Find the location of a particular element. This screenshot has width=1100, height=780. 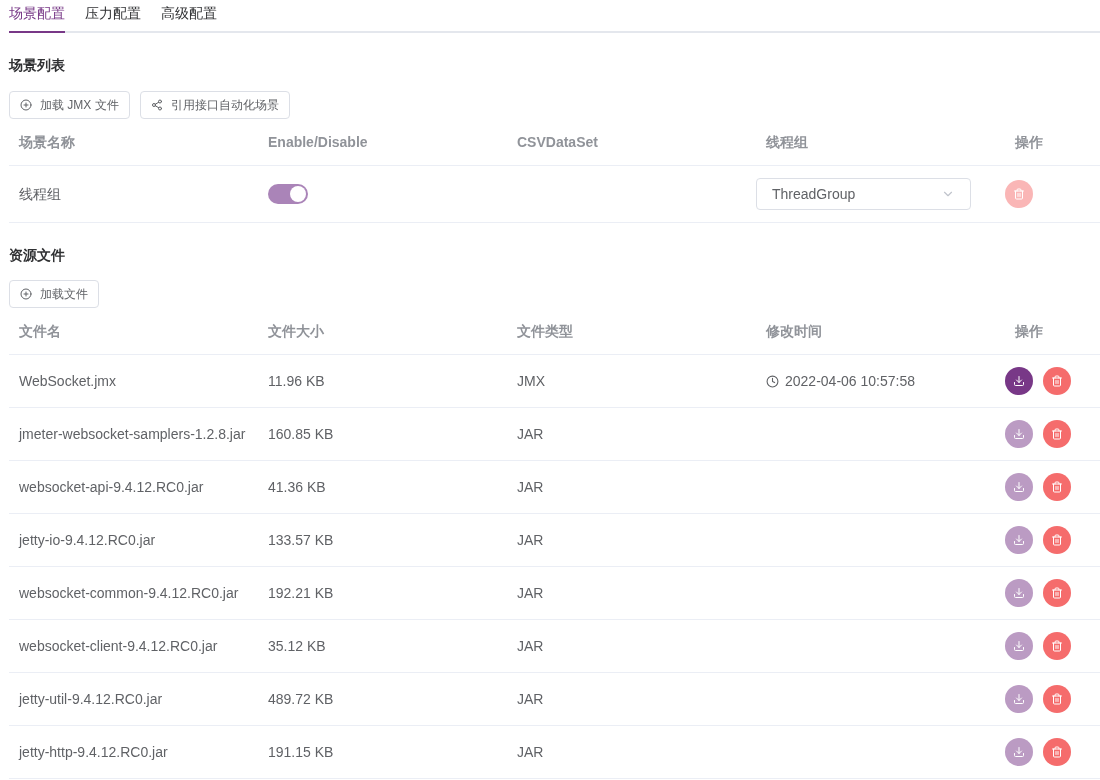

tab: 高级配置 is located at coordinates (189, 16).